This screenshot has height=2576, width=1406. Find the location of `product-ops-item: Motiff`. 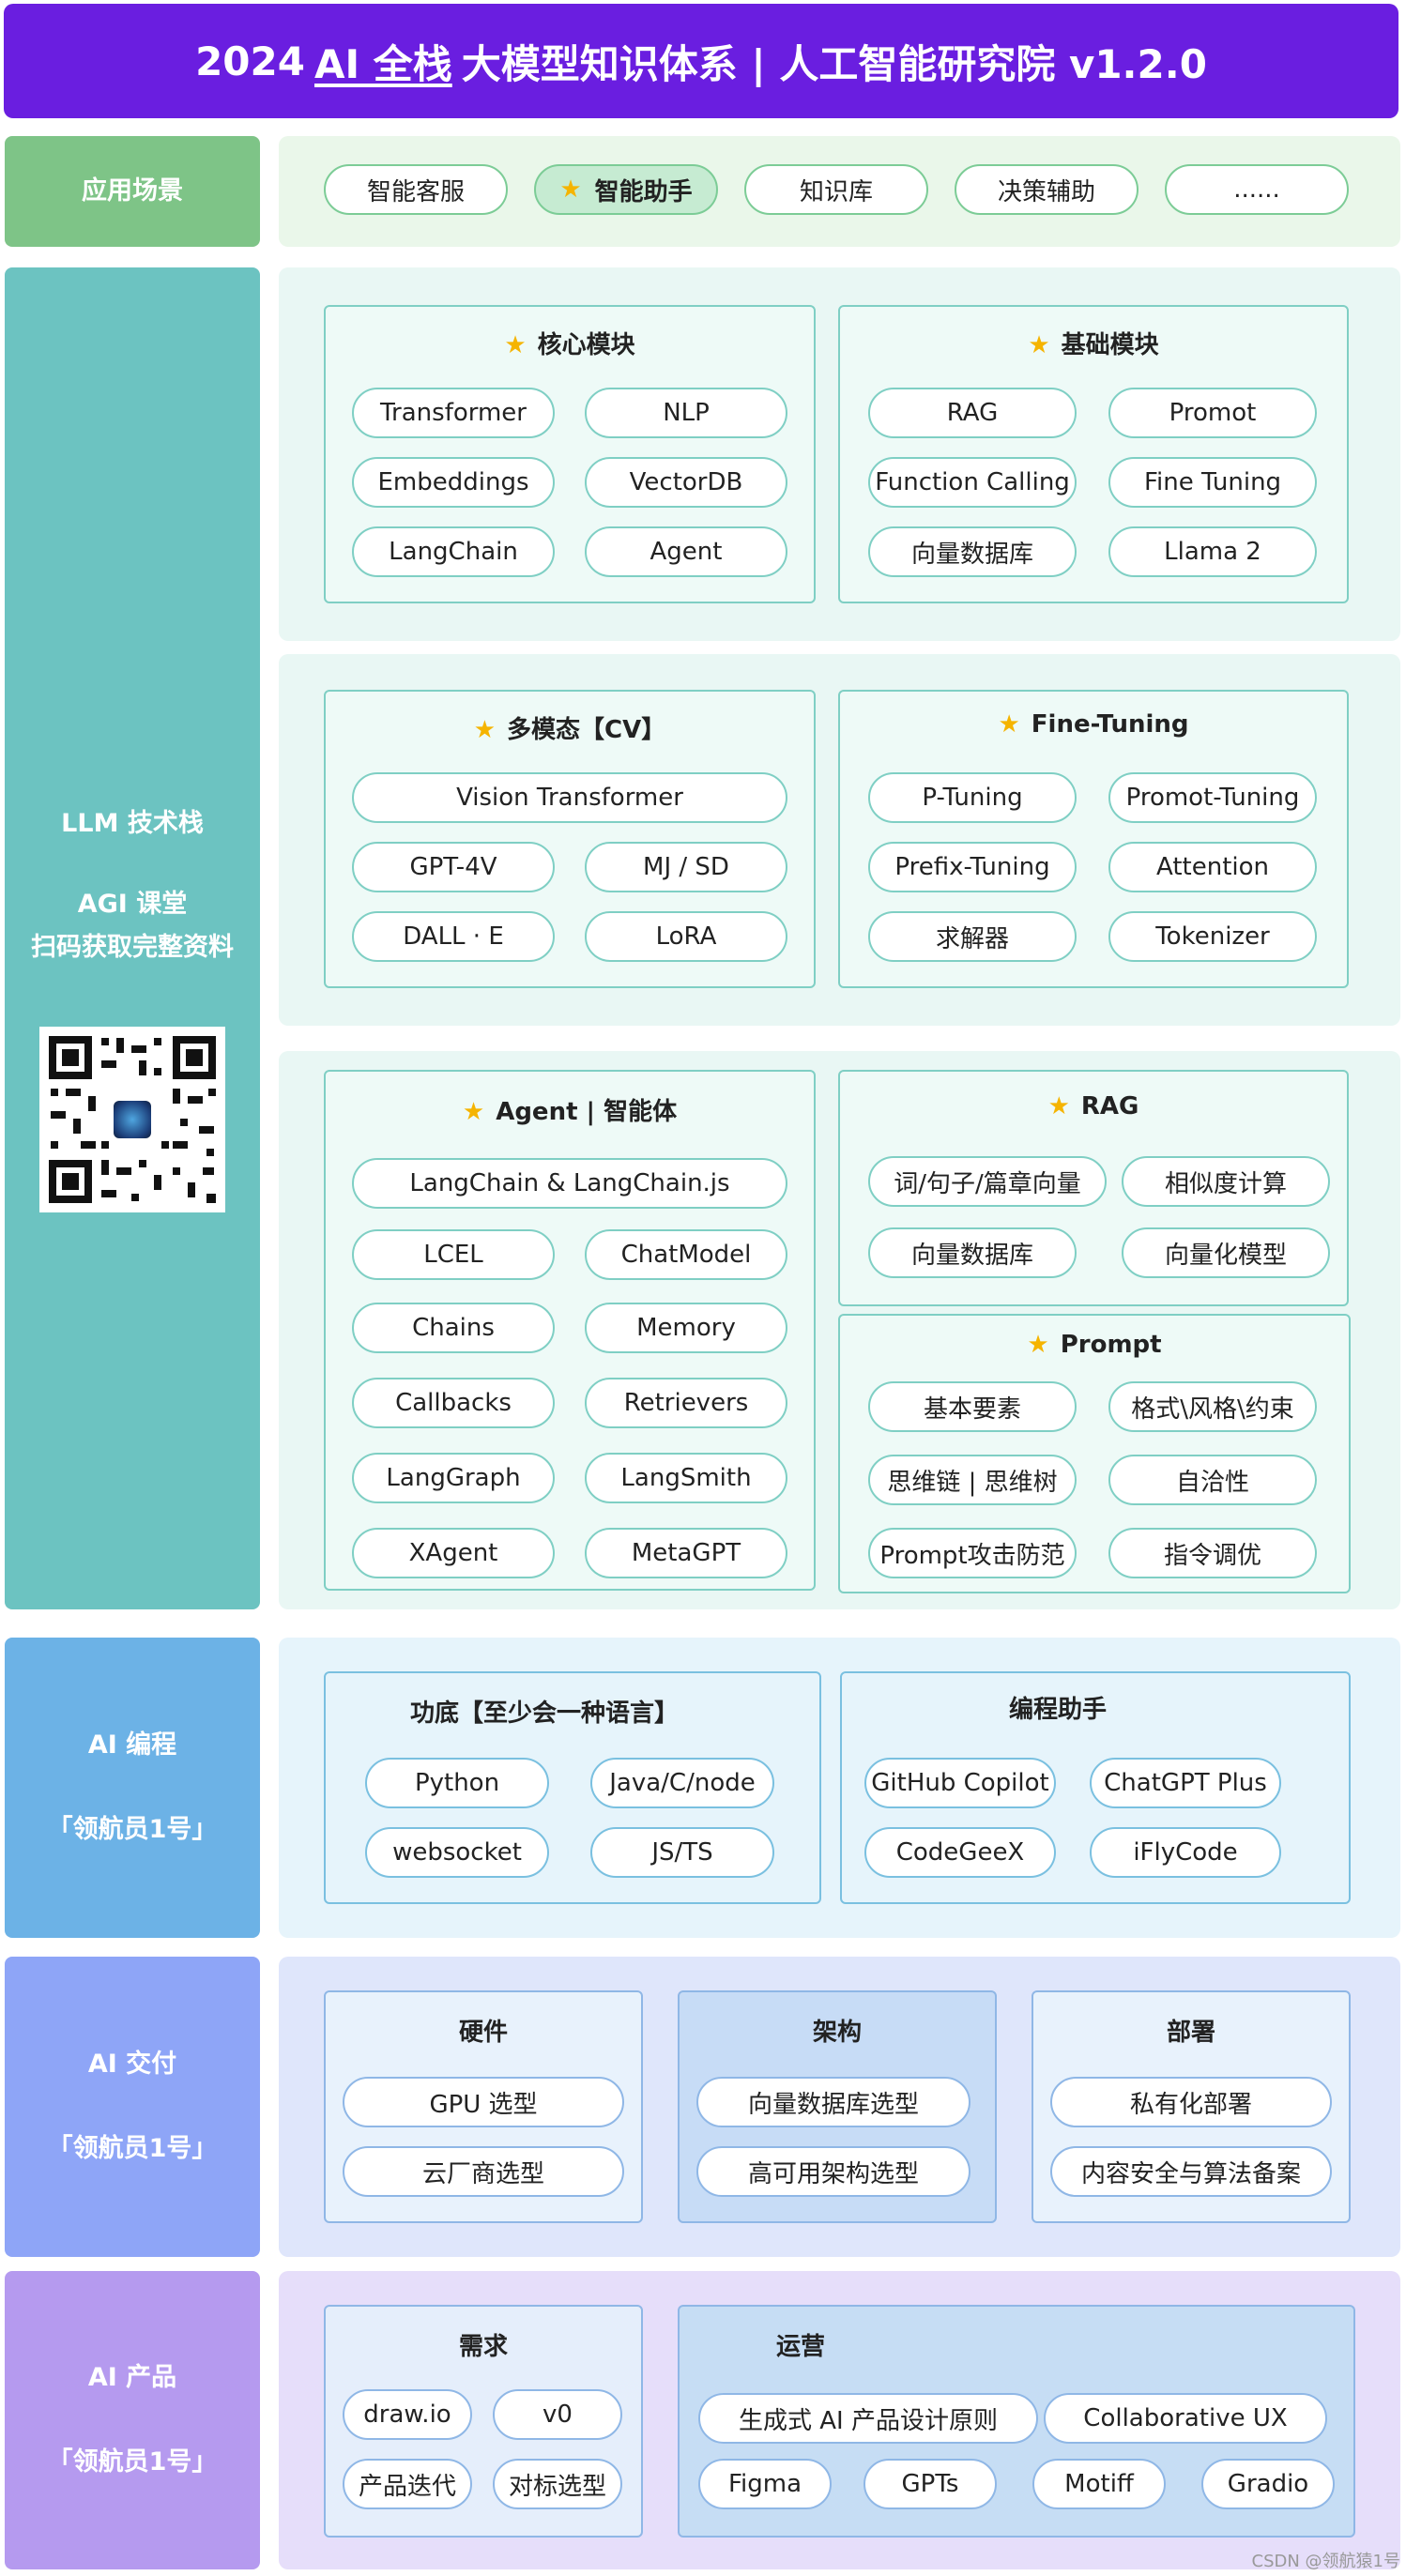

product-ops-item: Motiff is located at coordinates (1099, 2484).